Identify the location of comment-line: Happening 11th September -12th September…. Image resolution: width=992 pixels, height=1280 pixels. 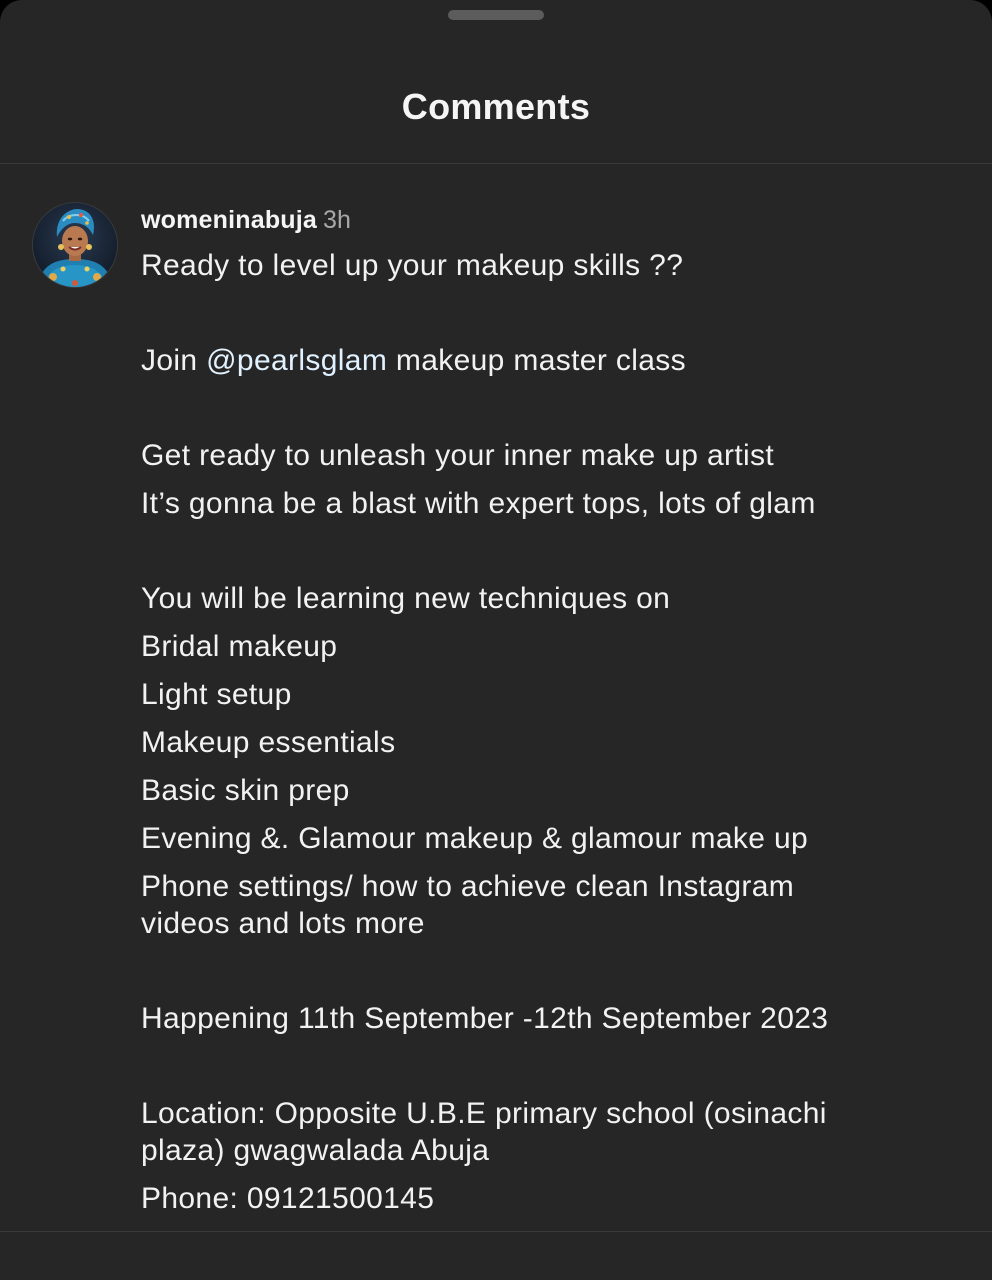
(485, 1018).